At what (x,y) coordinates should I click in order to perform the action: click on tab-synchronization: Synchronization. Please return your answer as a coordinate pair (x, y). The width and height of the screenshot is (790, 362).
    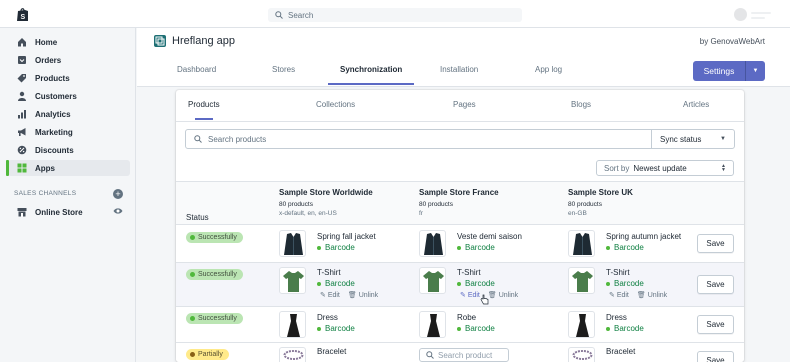
    Looking at the image, I should click on (371, 69).